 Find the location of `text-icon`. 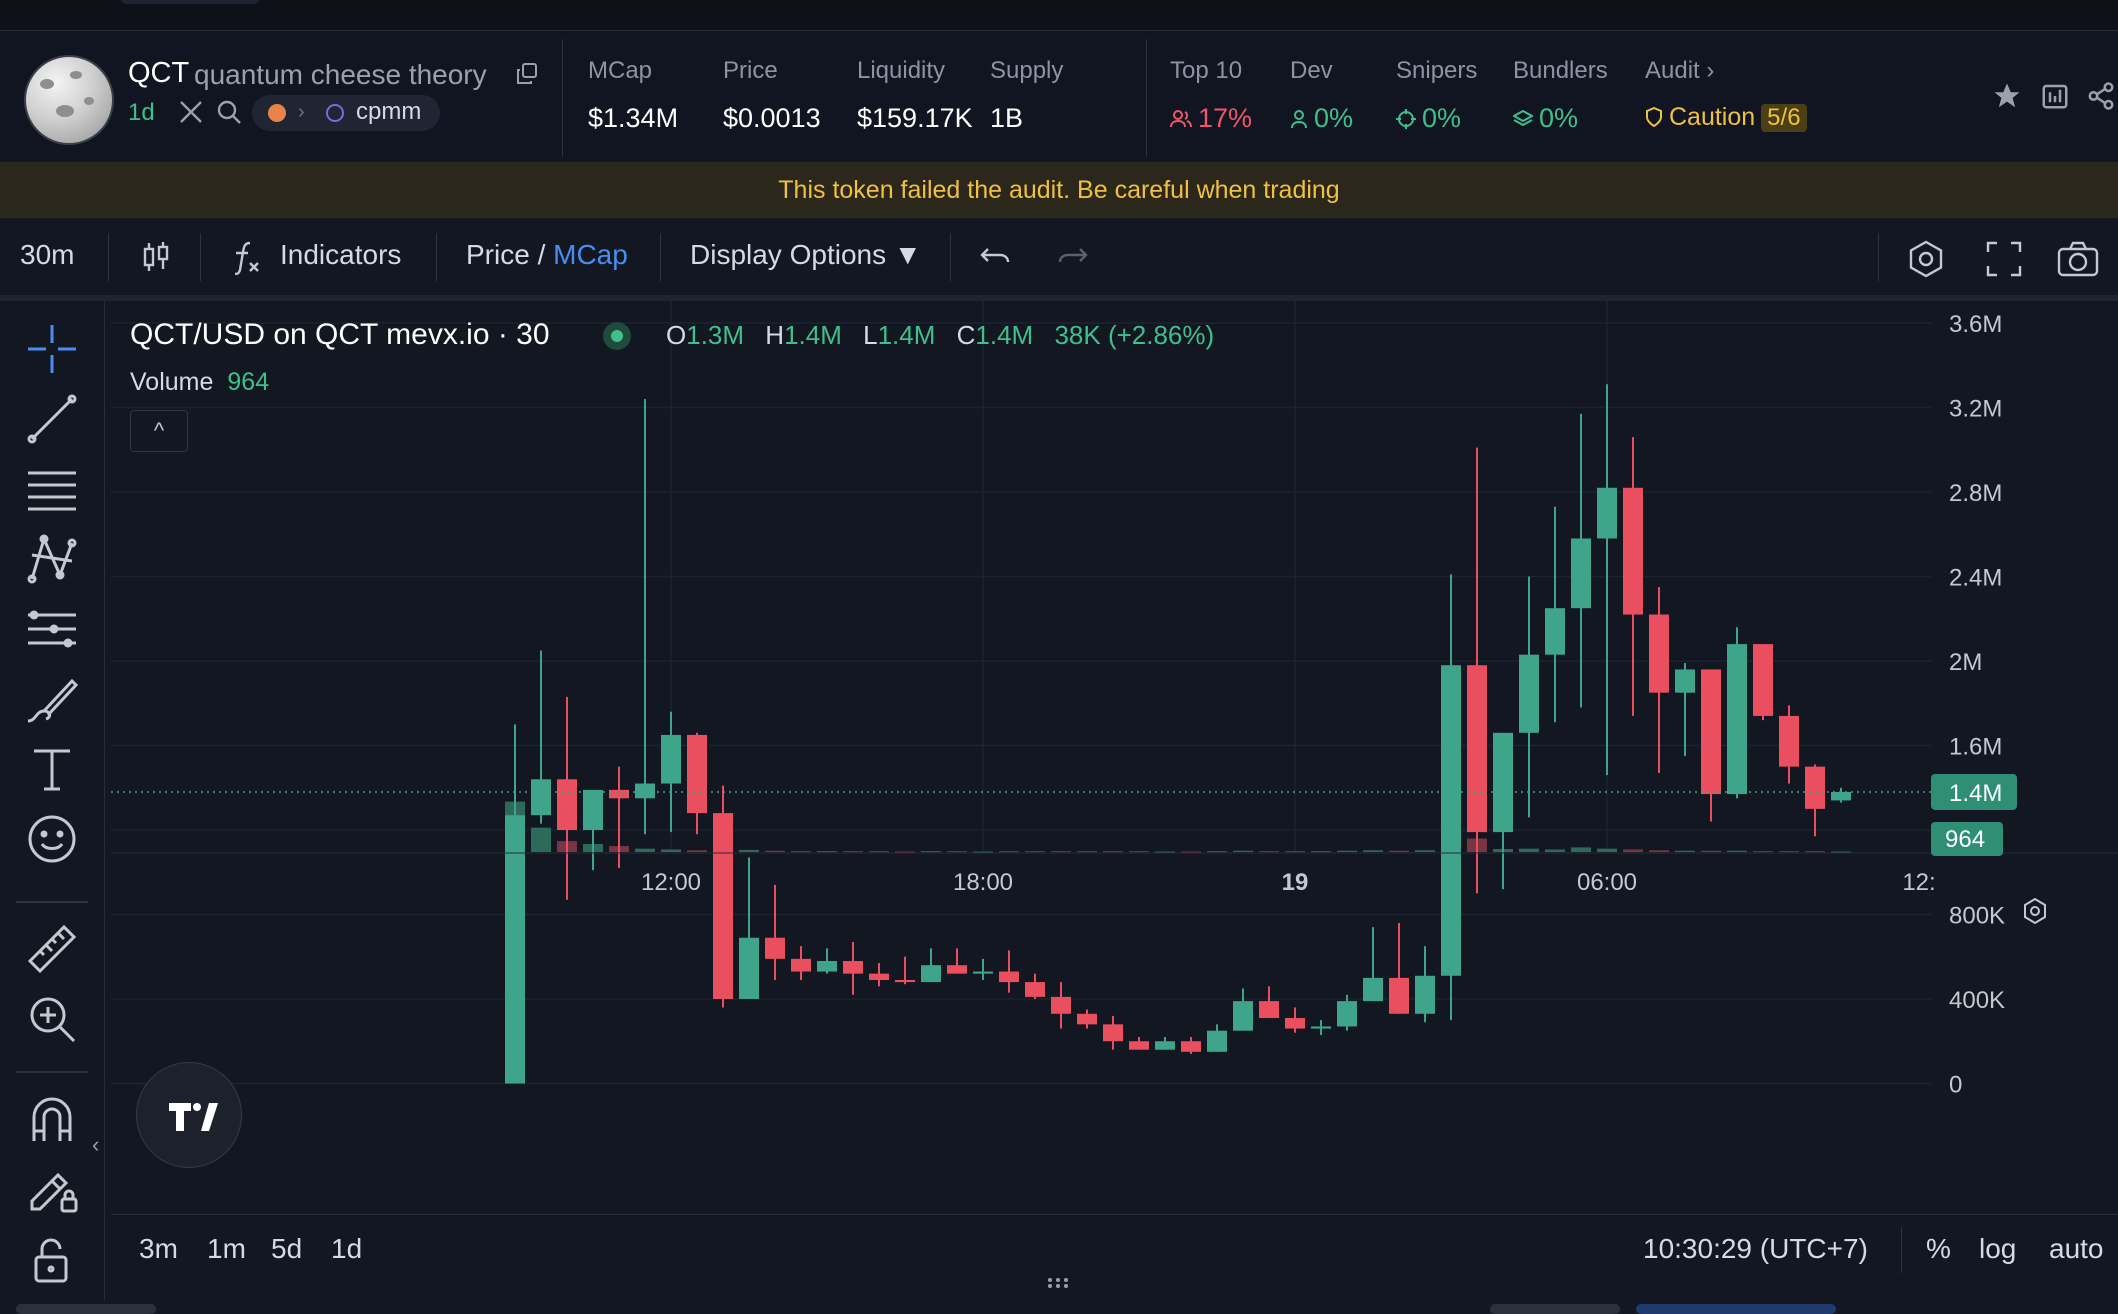

text-icon is located at coordinates (52, 769).